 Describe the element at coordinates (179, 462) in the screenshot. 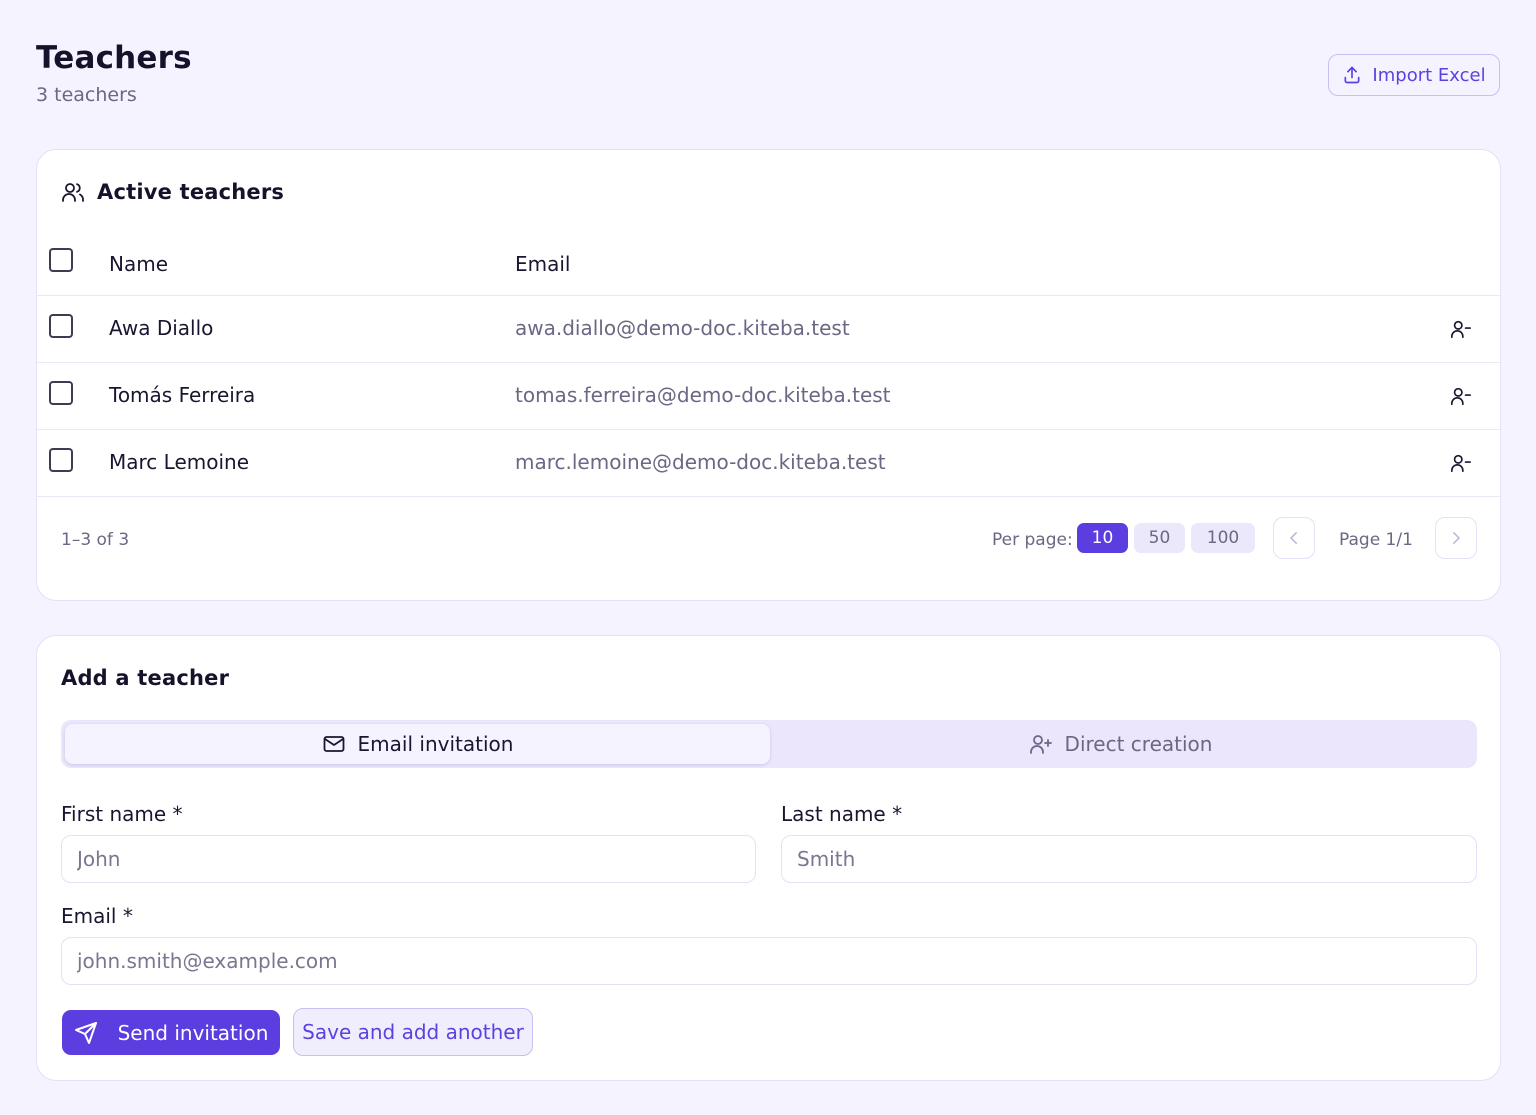

I see `teacher-name: Marc Lemoine` at that location.